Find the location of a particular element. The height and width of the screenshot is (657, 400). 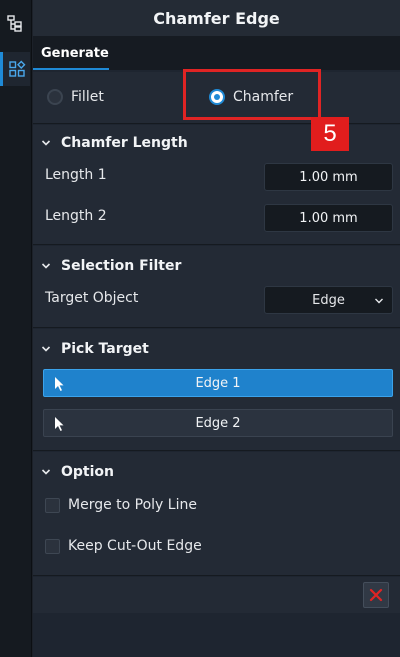

merge-poly-line-label: Merge to Poly Line is located at coordinates (132, 505).